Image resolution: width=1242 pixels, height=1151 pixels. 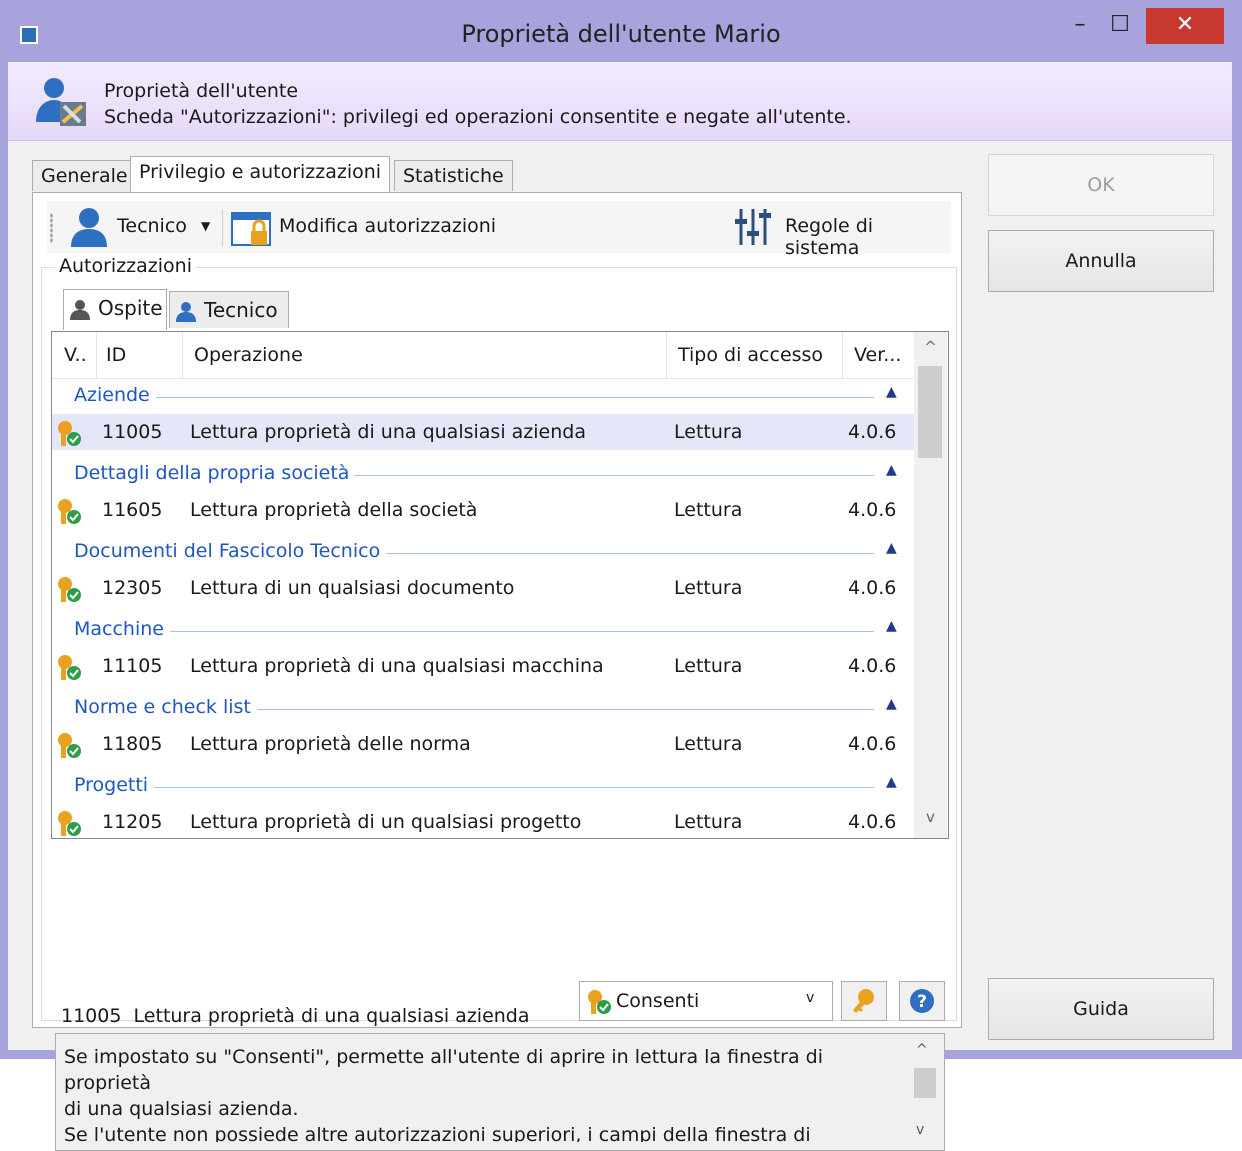 What do you see at coordinates (352, 588) in the screenshot?
I see `cell-operation: Lettura di un qualsiasi documento` at bounding box center [352, 588].